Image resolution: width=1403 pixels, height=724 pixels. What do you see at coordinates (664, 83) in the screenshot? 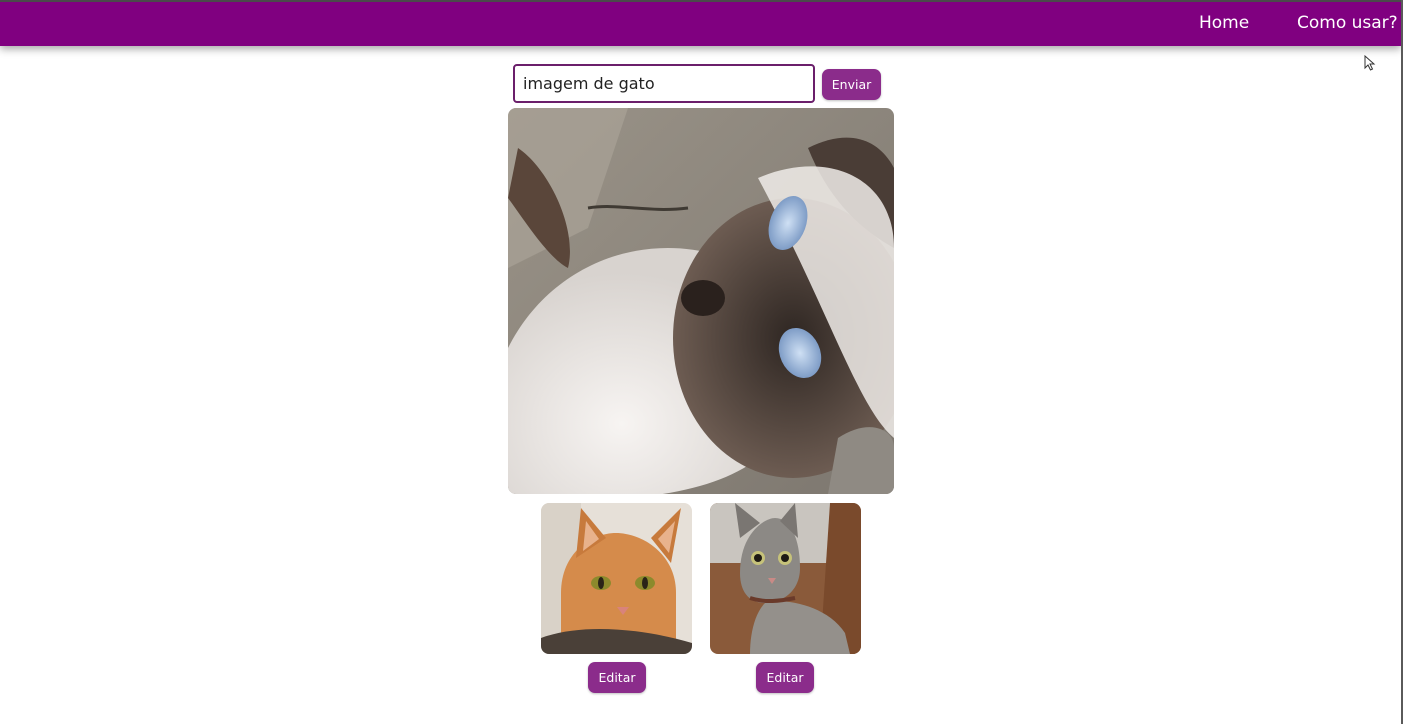
I see `prompt-input` at bounding box center [664, 83].